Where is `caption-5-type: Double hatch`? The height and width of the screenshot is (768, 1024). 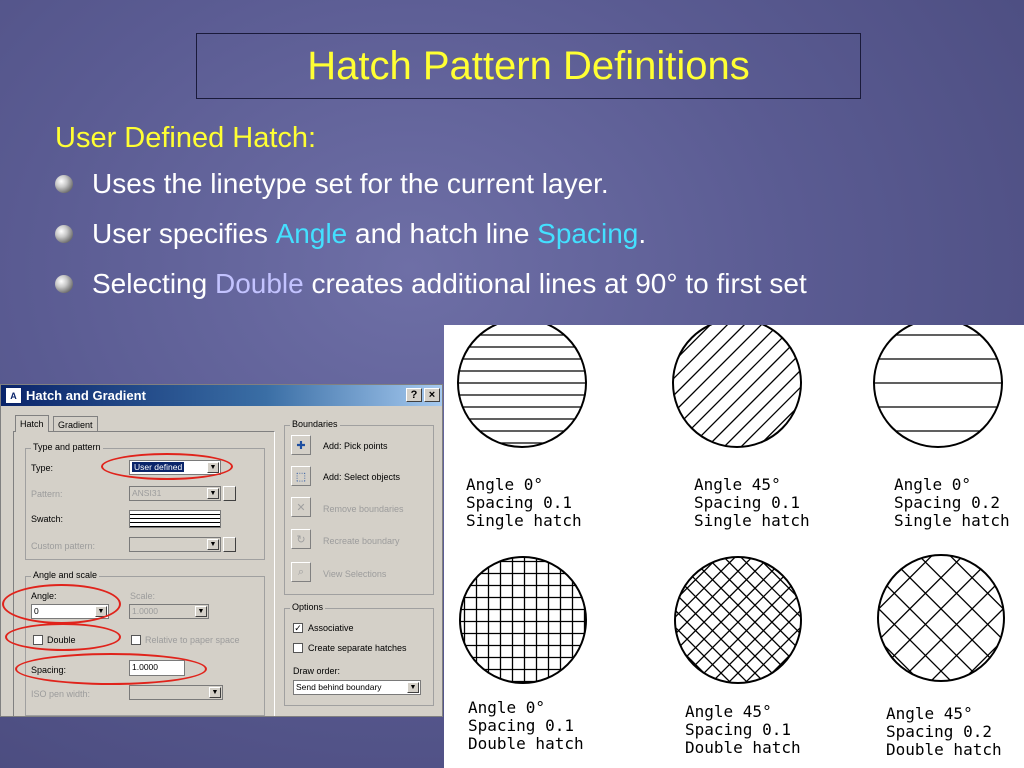 caption-5-type: Double hatch is located at coordinates (743, 747).